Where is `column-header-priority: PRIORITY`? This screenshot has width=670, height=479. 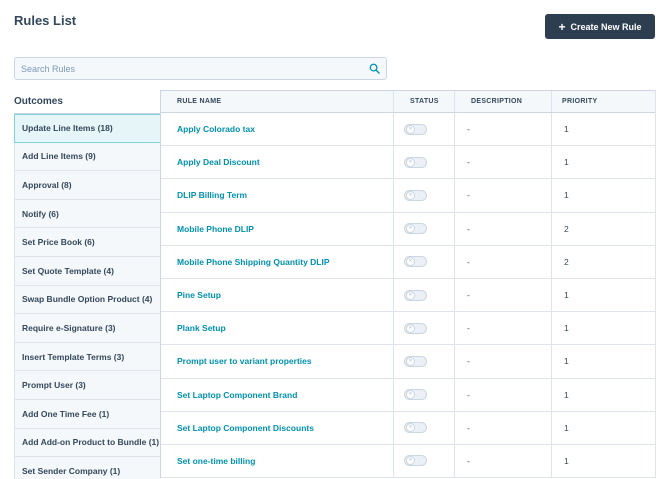
column-header-priority: PRIORITY is located at coordinates (603, 101).